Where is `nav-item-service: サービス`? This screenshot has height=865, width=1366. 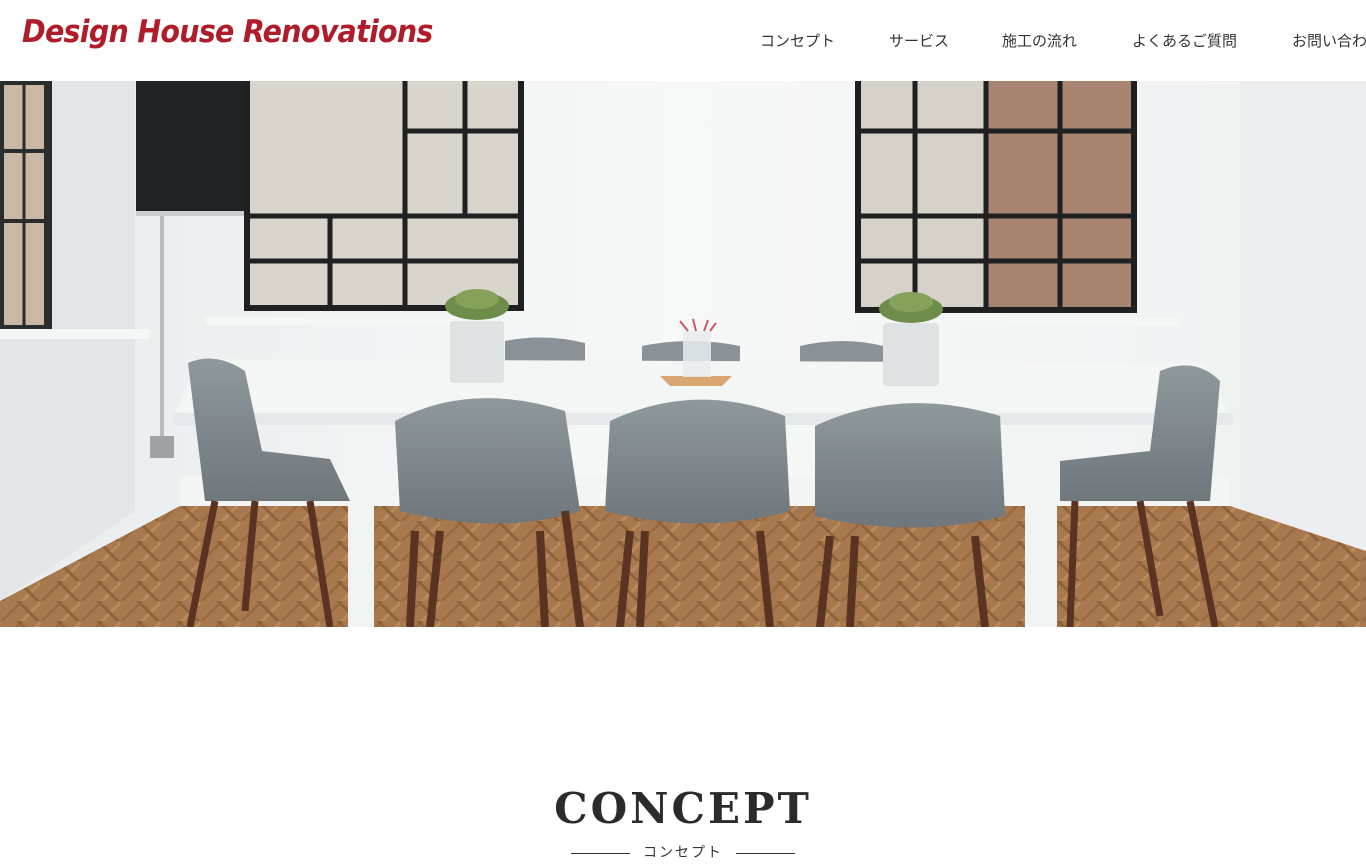 nav-item-service: サービス is located at coordinates (919, 41).